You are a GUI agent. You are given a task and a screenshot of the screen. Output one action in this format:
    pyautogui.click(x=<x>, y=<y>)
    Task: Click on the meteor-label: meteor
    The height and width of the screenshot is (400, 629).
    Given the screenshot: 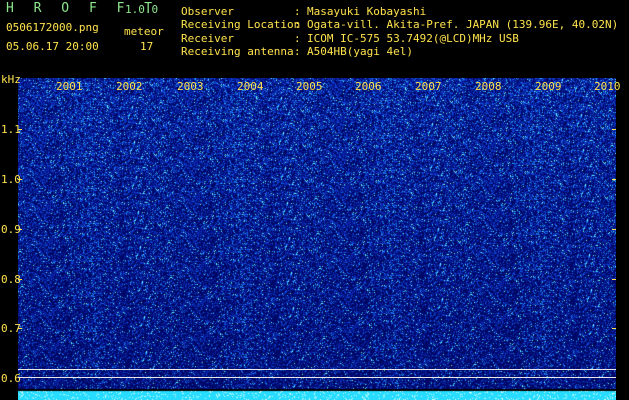 What is the action you would take?
    pyautogui.click(x=144, y=31)
    